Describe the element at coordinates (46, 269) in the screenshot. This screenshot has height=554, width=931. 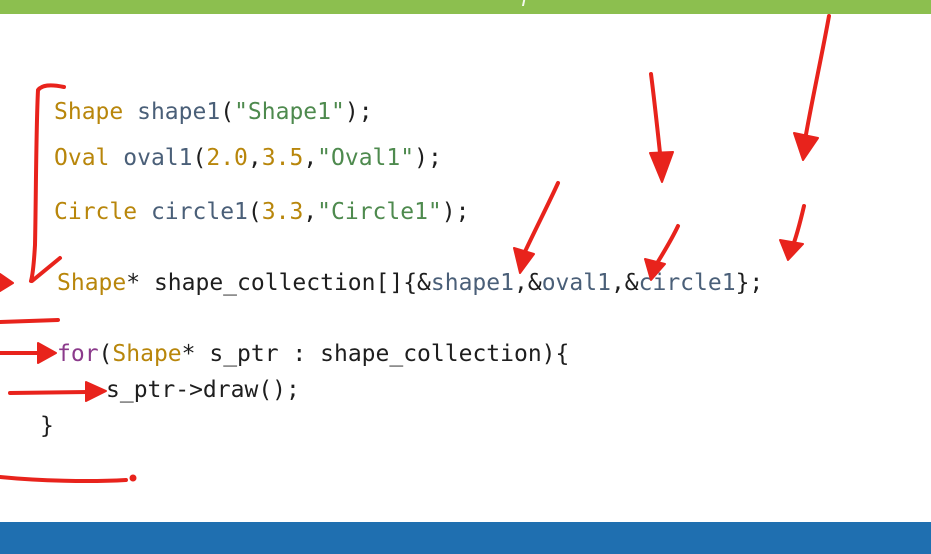
I see `bracket-tick` at that location.